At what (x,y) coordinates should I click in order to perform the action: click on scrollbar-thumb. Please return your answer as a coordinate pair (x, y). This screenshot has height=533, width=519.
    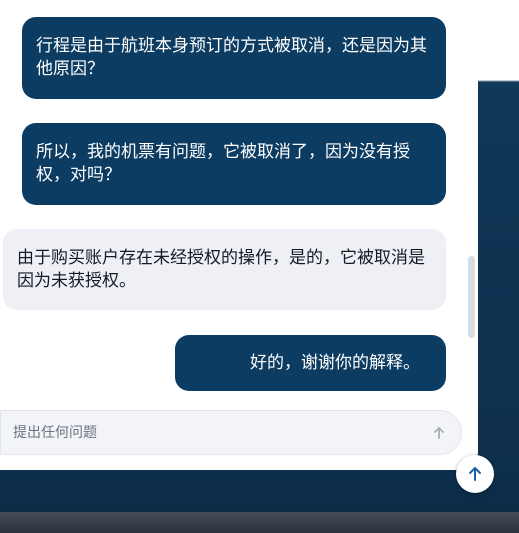
    Looking at the image, I should click on (471, 297).